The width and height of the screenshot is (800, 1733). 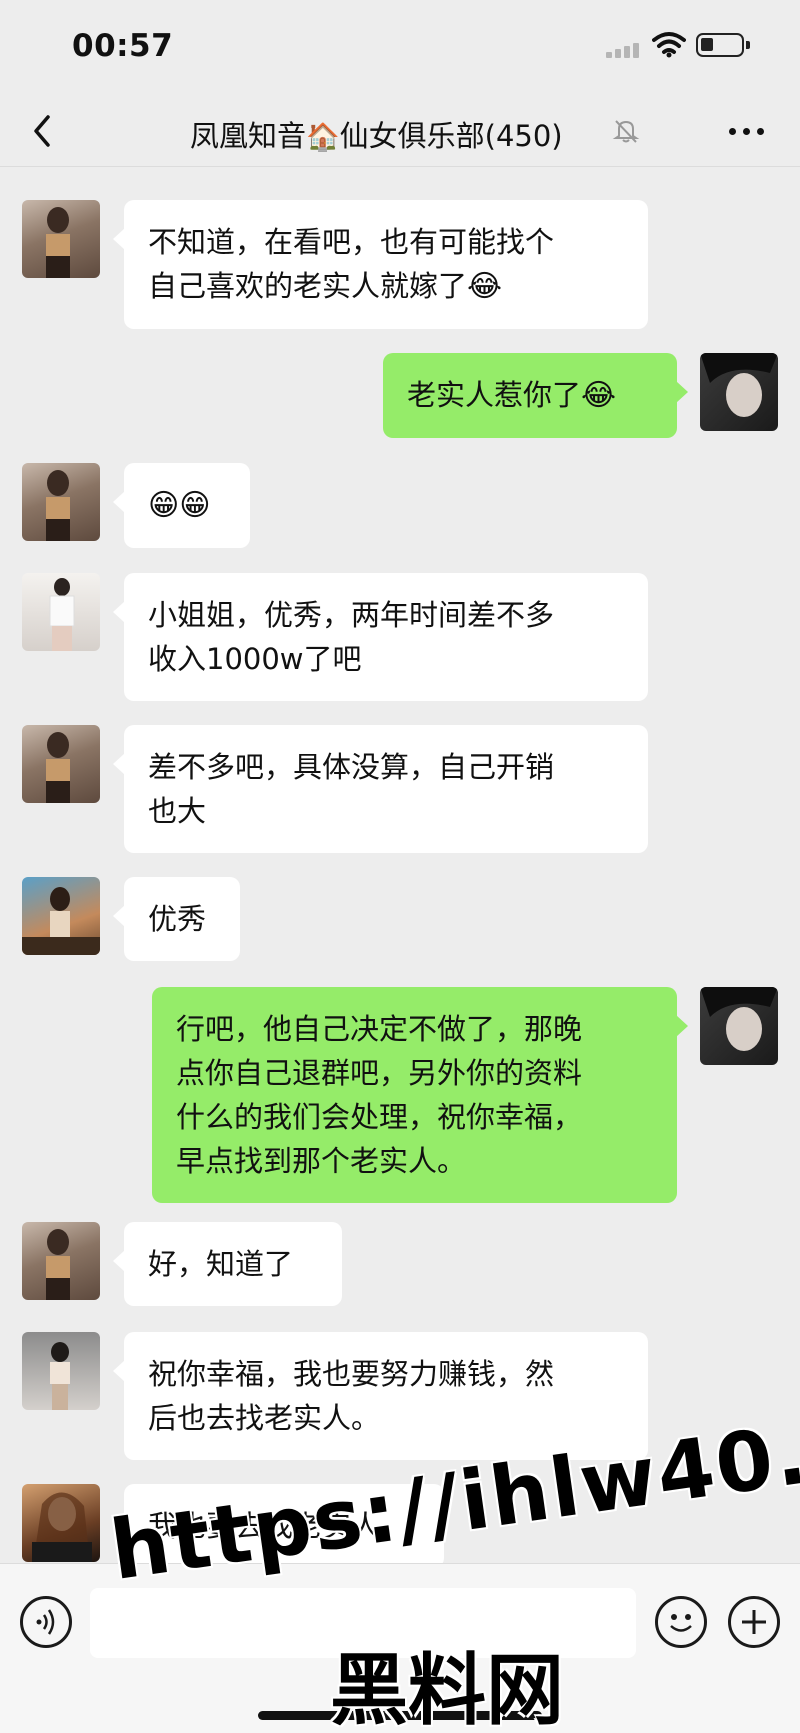 I want to click on message-line: 自己喜欢的老实人就嫁了, so click(x=308, y=286).